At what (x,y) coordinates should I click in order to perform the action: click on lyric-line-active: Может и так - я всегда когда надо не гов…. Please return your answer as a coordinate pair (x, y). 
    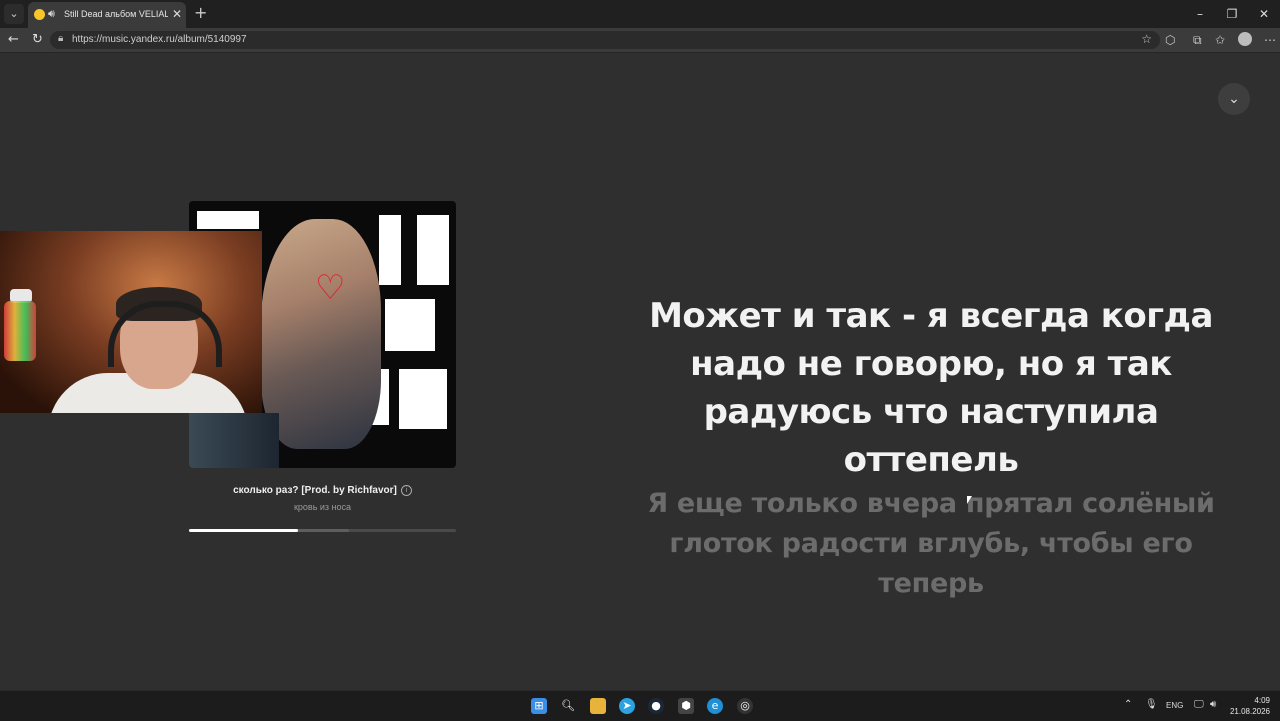
    Looking at the image, I should click on (931, 388).